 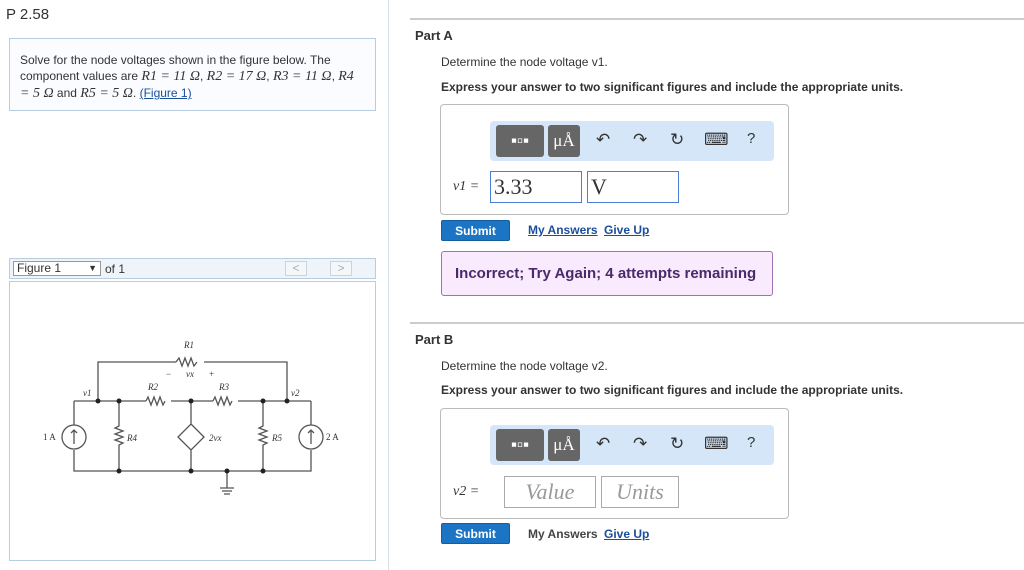 I want to click on label-source-2a: 2 A, so click(x=332, y=437).